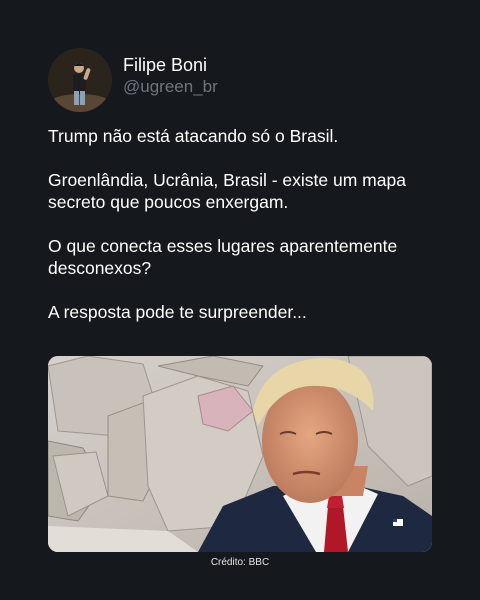 This screenshot has width=480, height=600. Describe the element at coordinates (170, 65) in the screenshot. I see `display-name: Filipe Boni` at that location.